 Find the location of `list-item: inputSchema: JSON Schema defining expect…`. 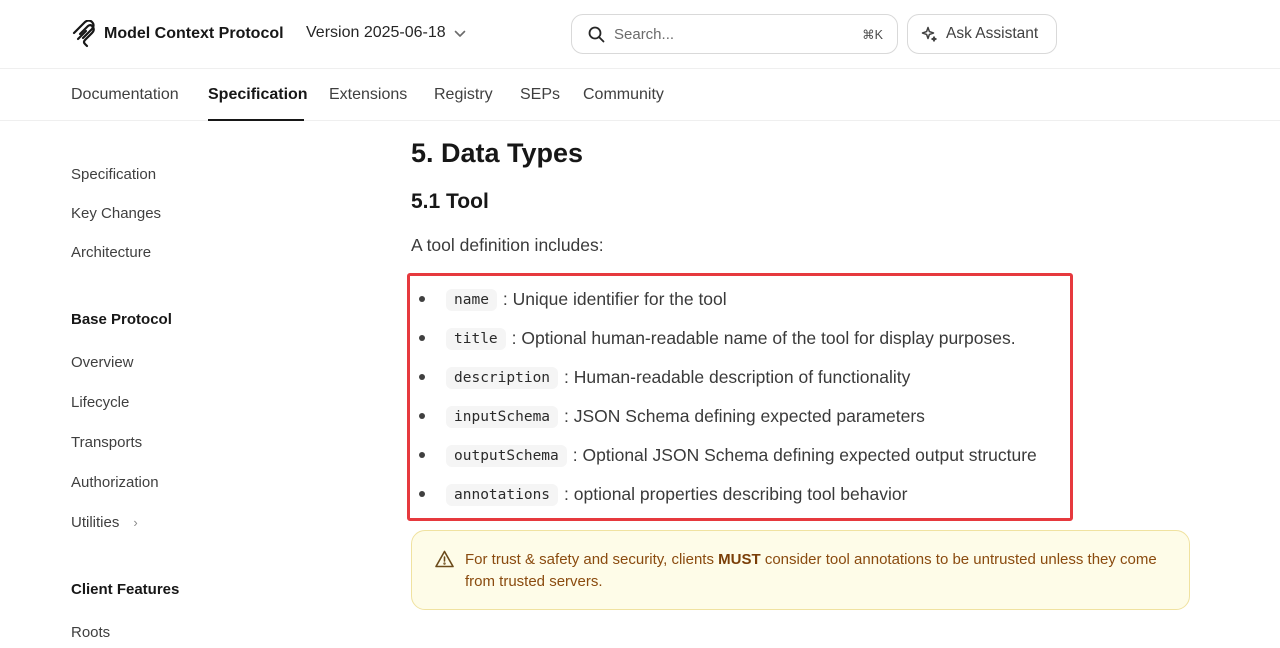

list-item: inputSchema: JSON Schema defining expect… is located at coordinates (746, 416).